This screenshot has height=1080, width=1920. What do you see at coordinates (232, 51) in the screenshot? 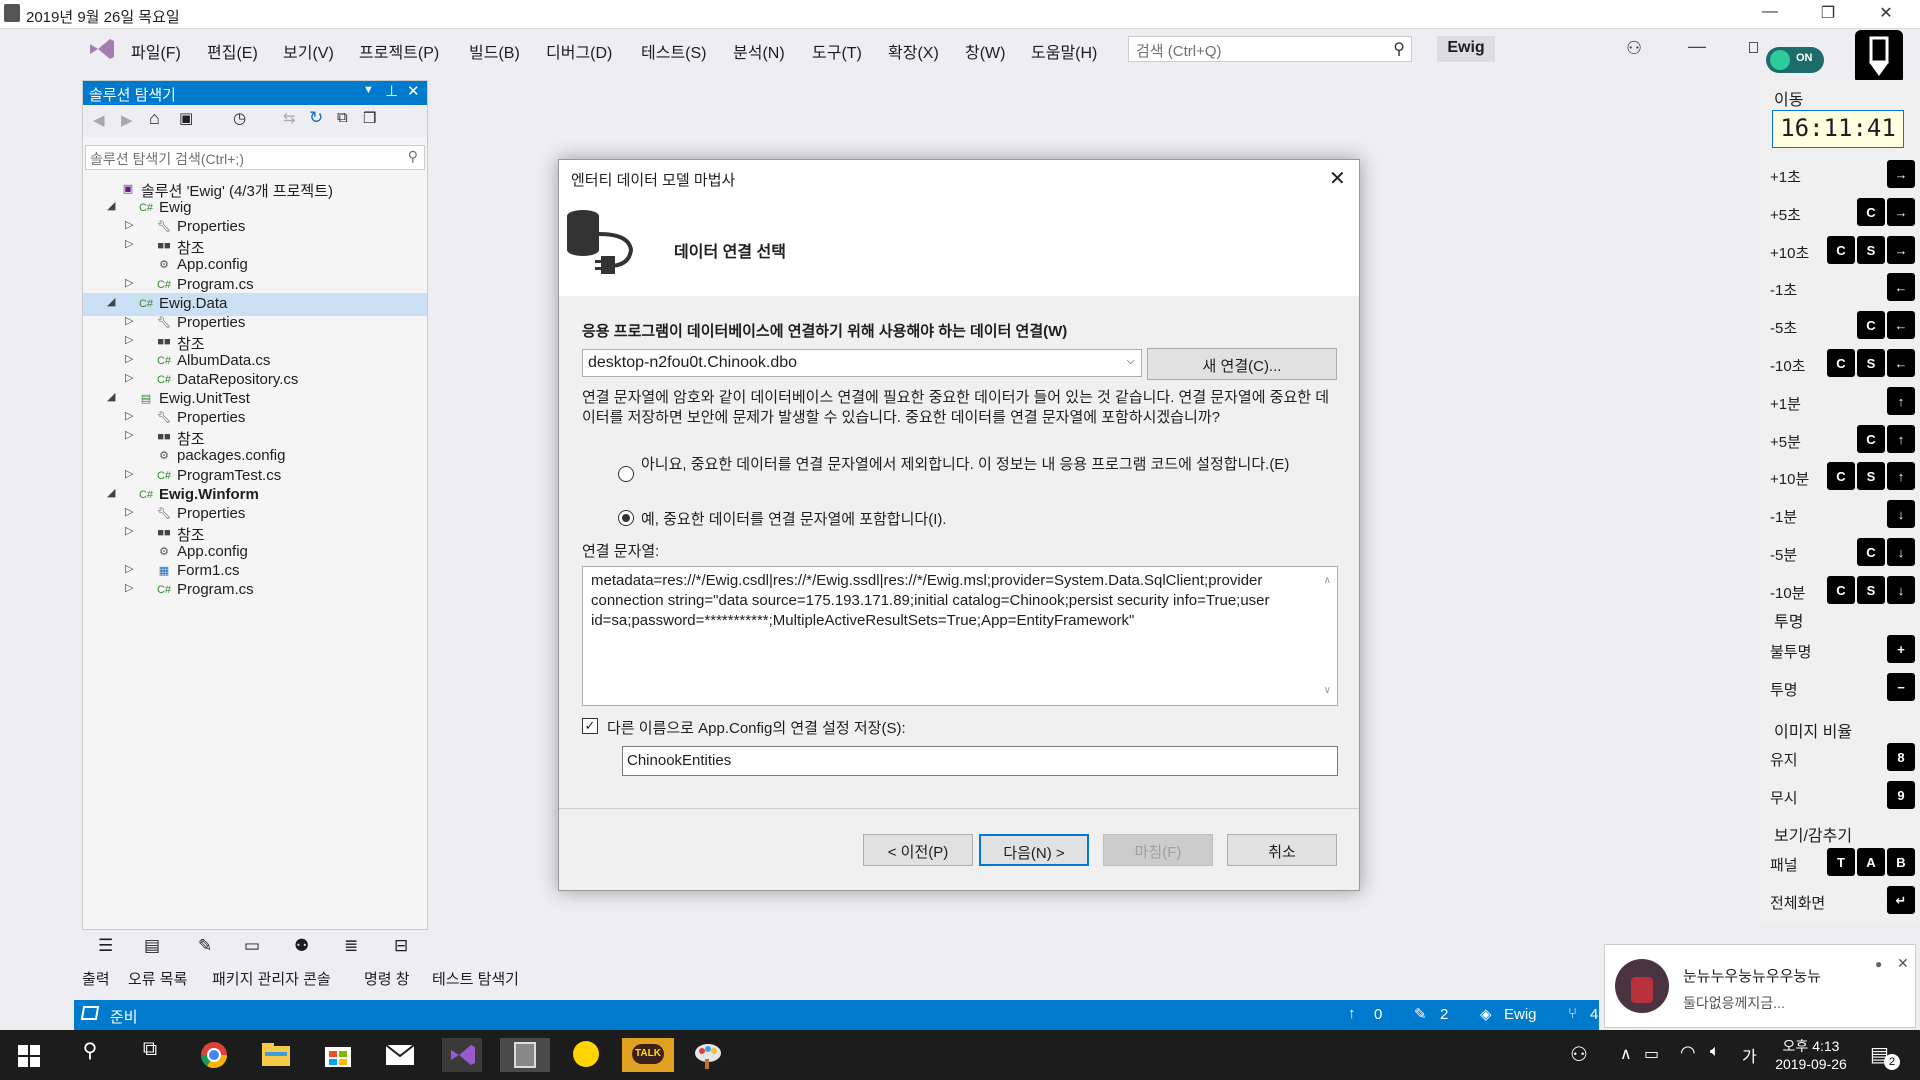
I see `menu-edit: 편집(E)` at bounding box center [232, 51].